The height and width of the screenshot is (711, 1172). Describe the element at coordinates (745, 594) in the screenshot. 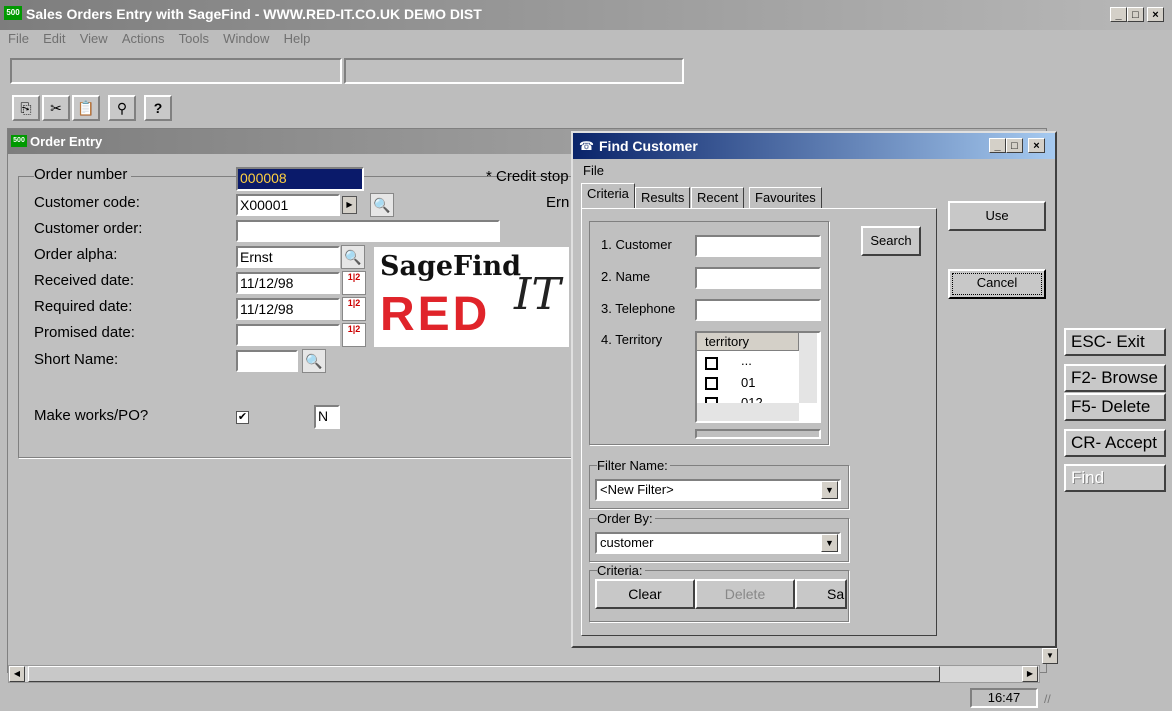

I see `delete-button: Delete` at that location.